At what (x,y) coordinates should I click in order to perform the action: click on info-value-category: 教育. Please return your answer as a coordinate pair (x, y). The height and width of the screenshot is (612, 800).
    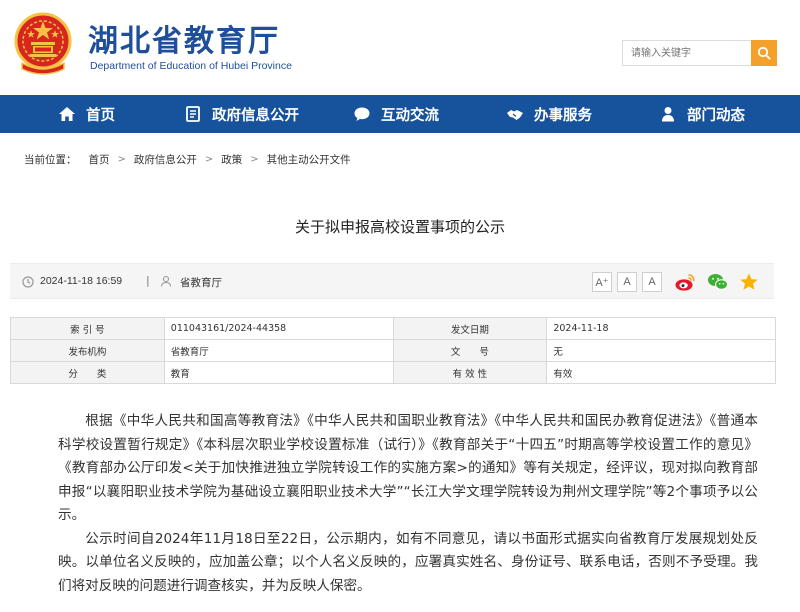
    Looking at the image, I should click on (278, 372).